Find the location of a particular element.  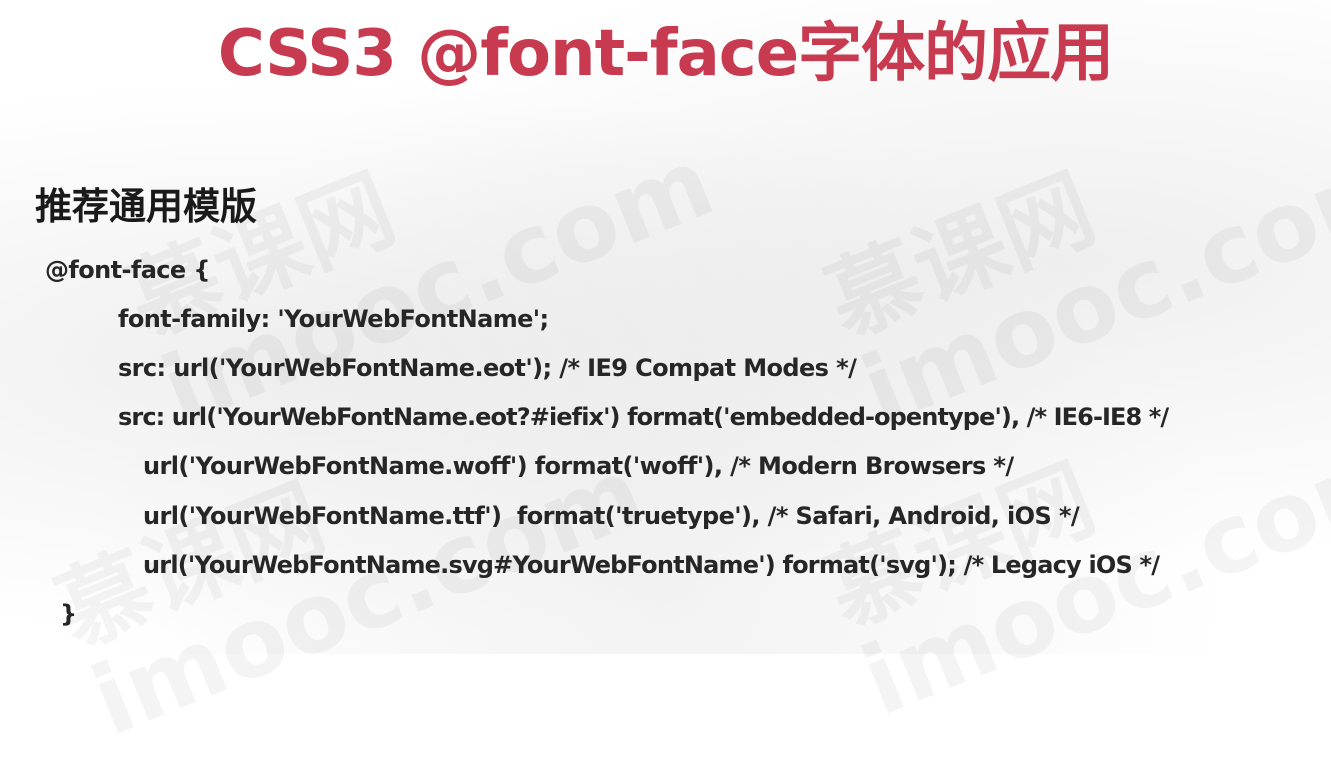

code-line: font-family: 'YourWebFontName'; is located at coordinates (333, 319).